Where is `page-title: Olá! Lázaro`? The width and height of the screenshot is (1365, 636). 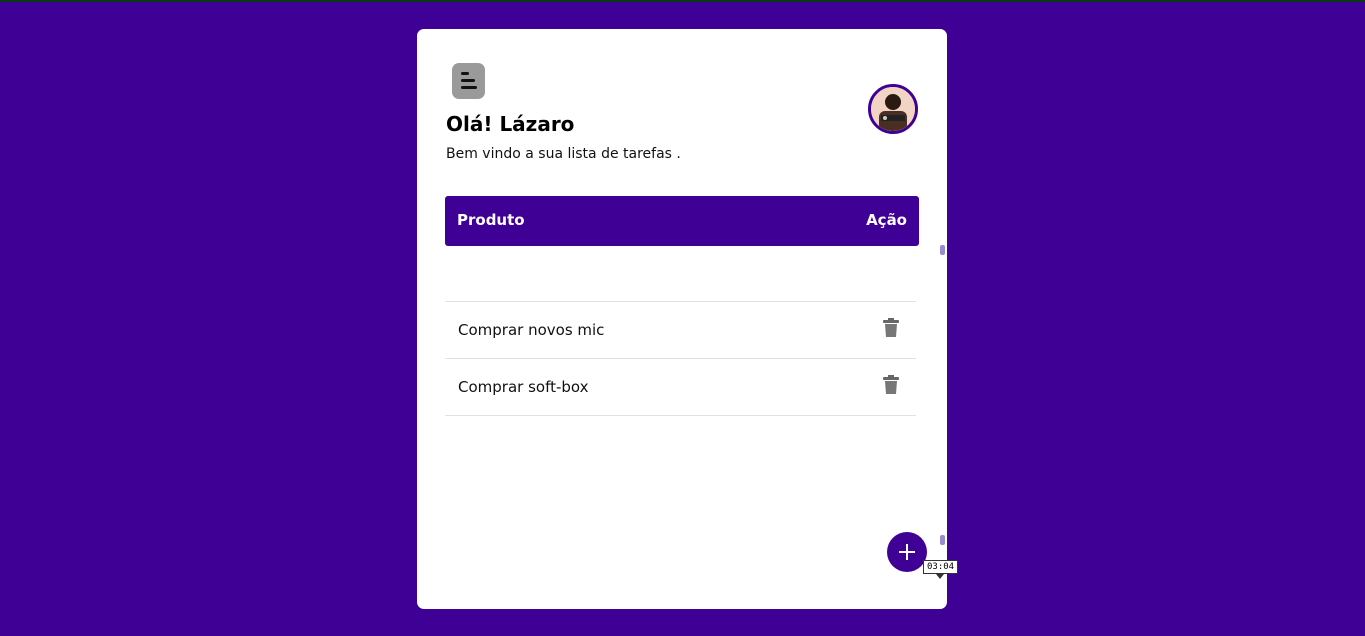 page-title: Olá! Lázaro is located at coordinates (510, 124).